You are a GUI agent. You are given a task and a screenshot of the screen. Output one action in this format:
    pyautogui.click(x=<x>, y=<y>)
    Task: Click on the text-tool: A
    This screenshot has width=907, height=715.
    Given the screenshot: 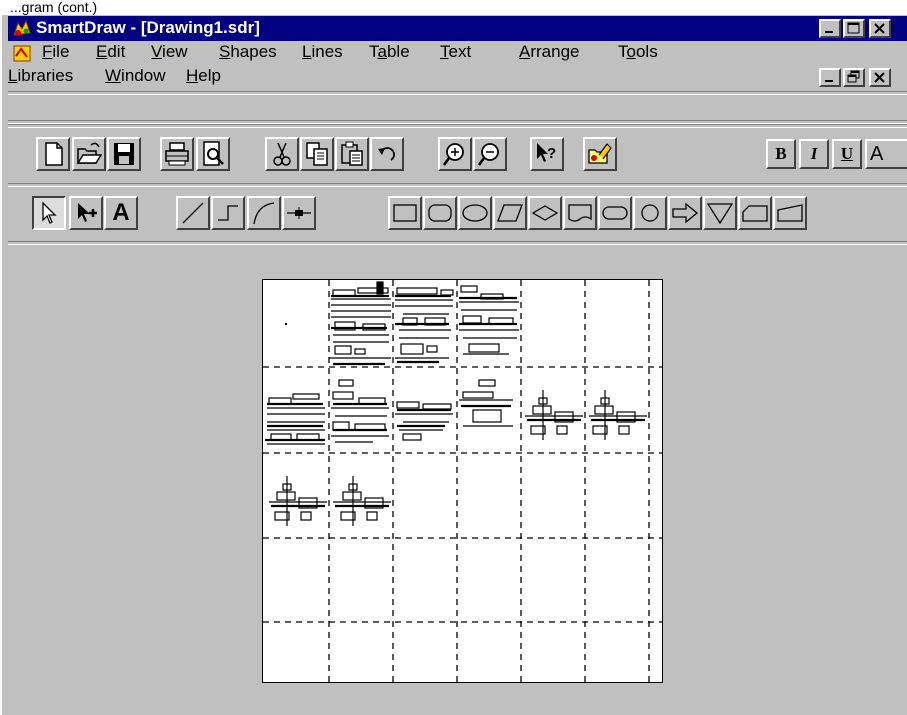 What is the action you would take?
    pyautogui.click(x=121, y=213)
    